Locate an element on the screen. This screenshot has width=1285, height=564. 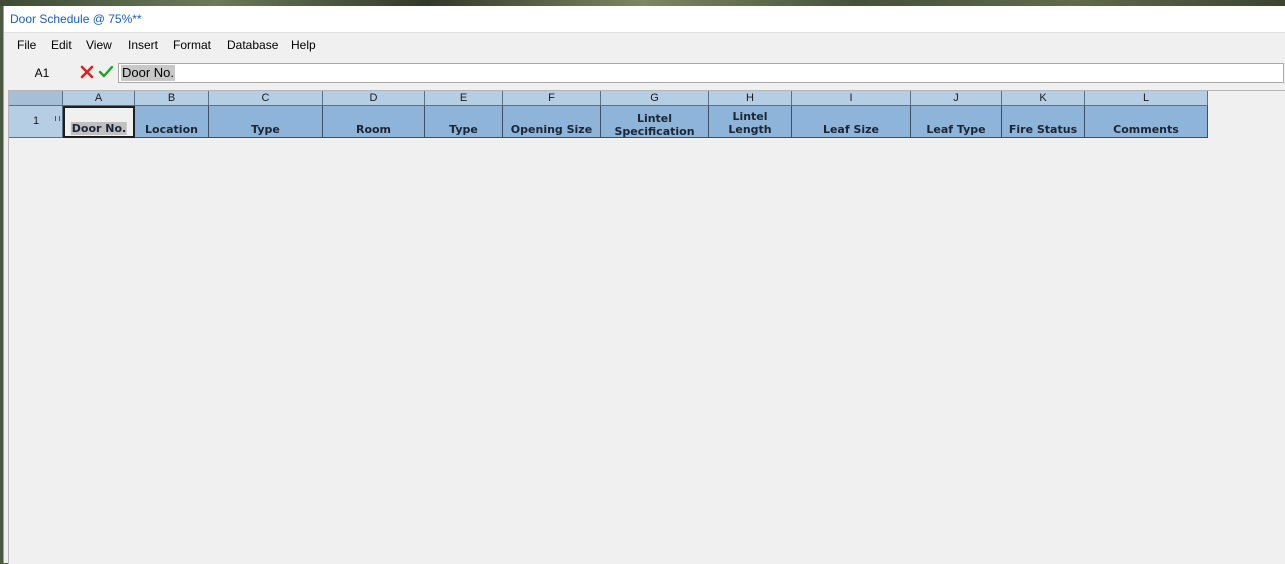
cancel-edit-button is located at coordinates (87, 72).